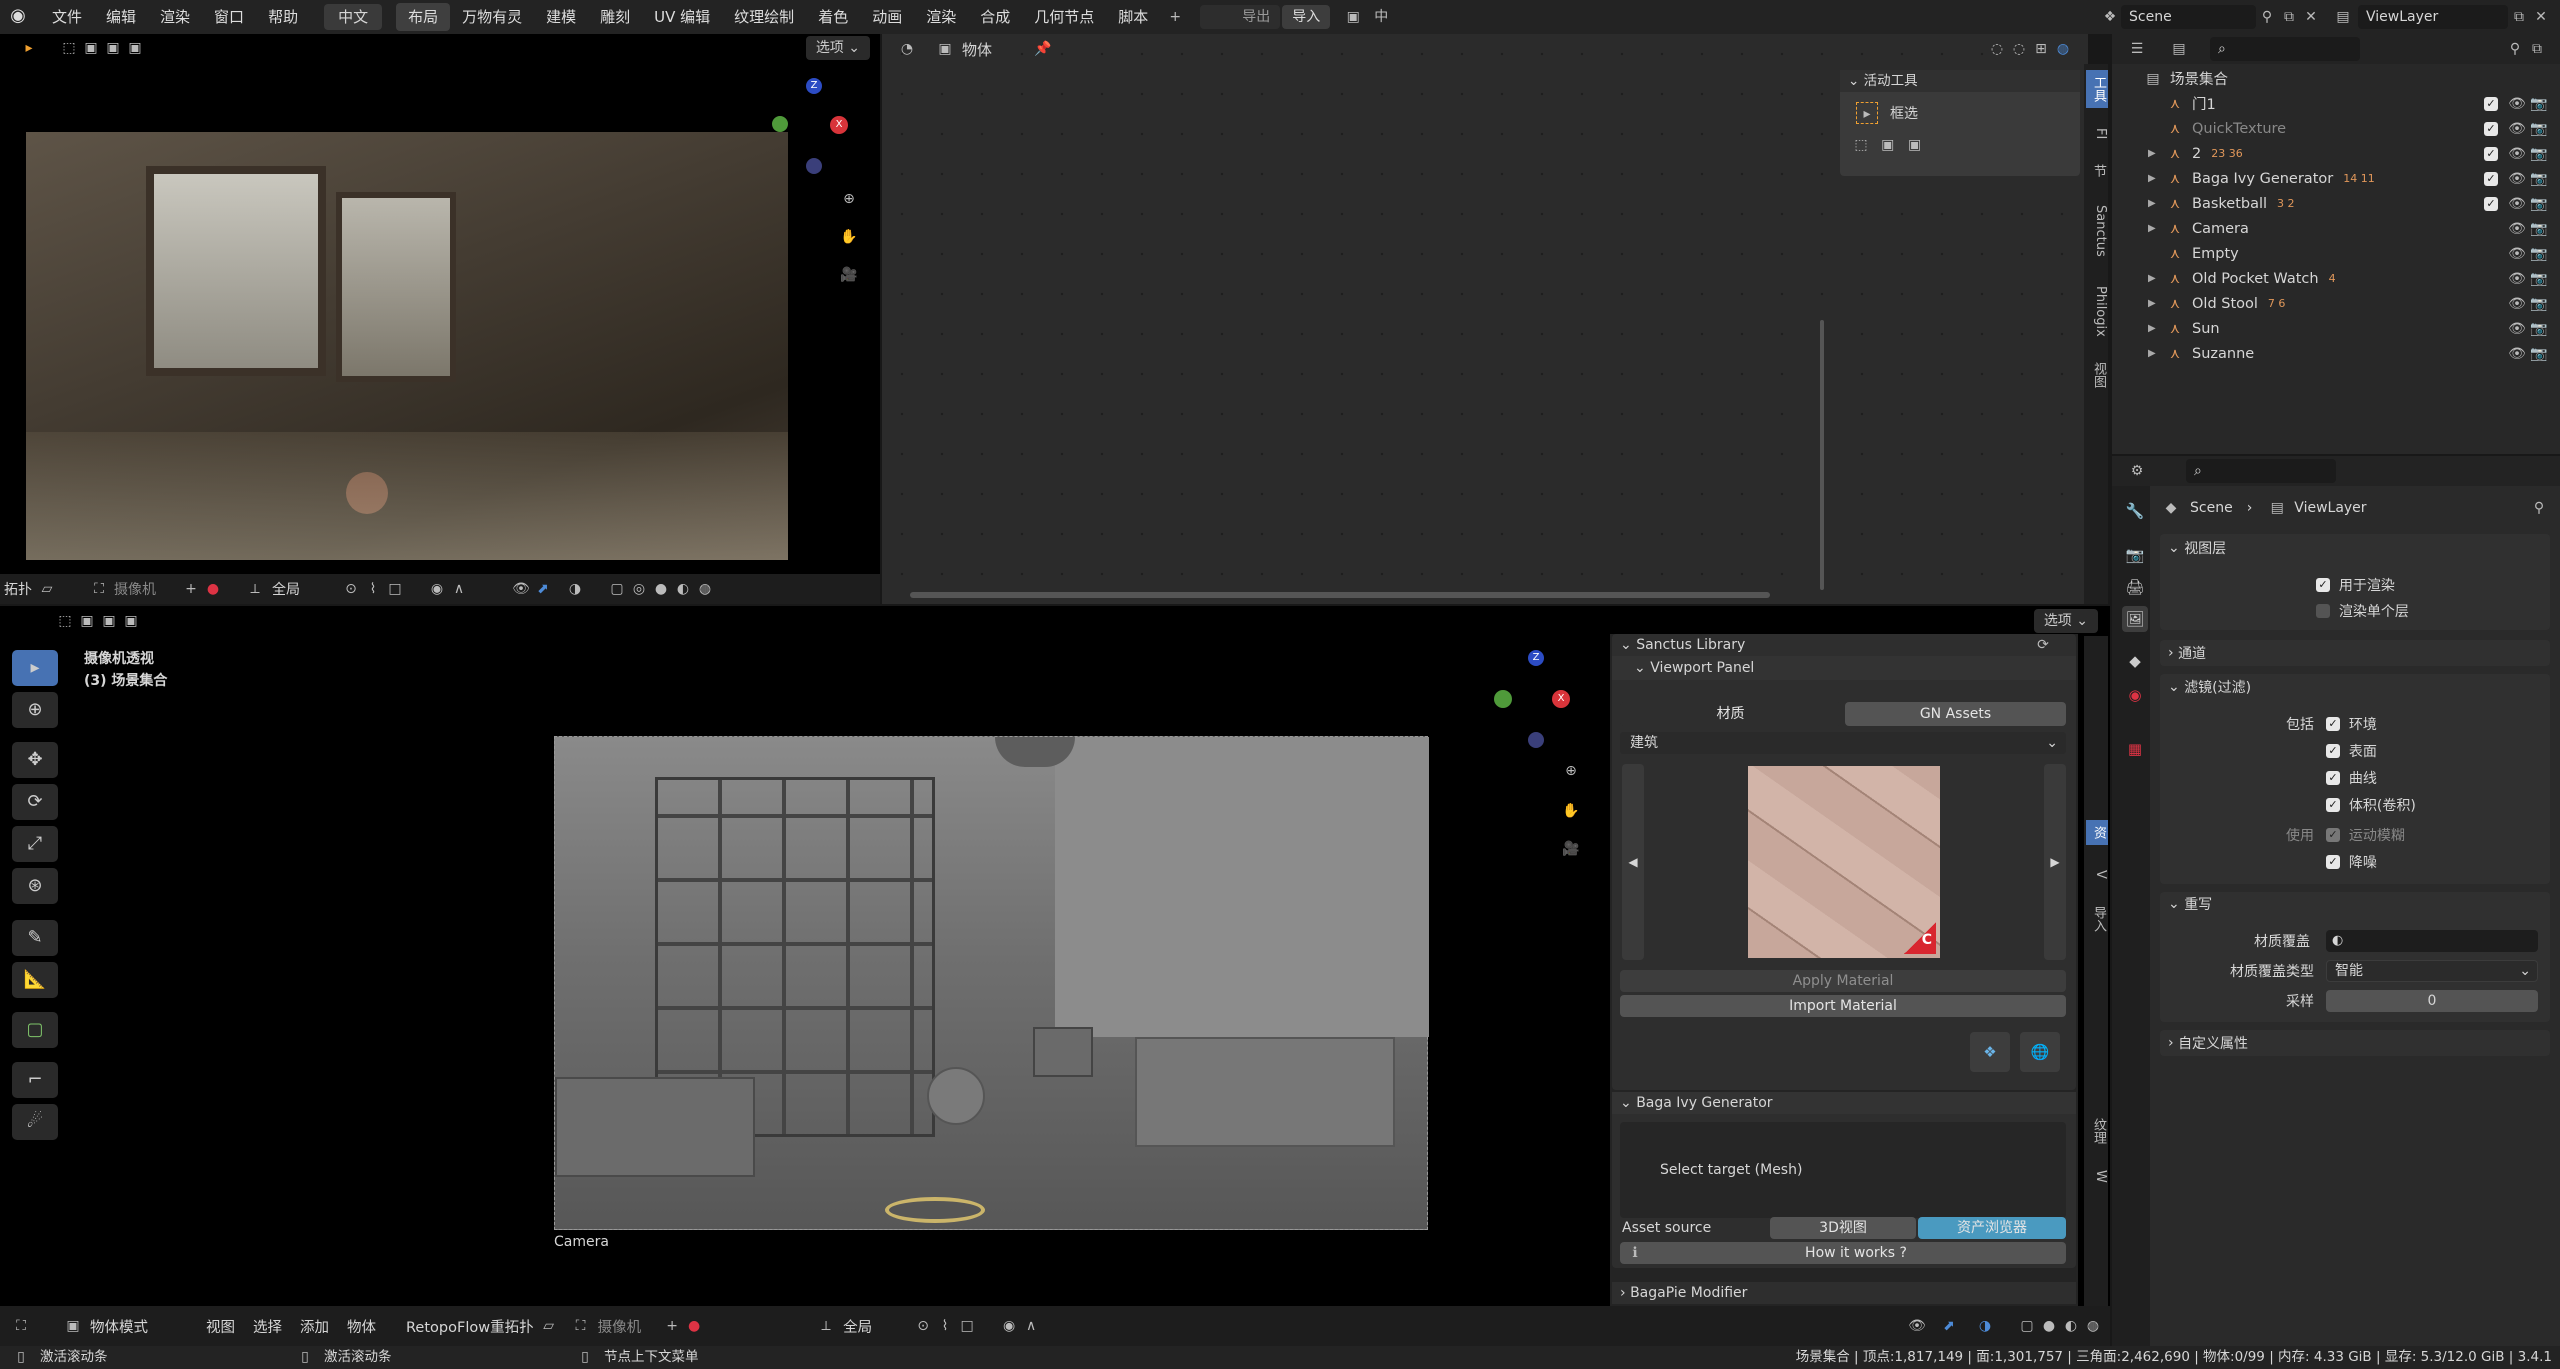  What do you see at coordinates (2432, 971) in the screenshot?
I see `mat-override-type-dropdown: 智能 ⌄` at bounding box center [2432, 971].